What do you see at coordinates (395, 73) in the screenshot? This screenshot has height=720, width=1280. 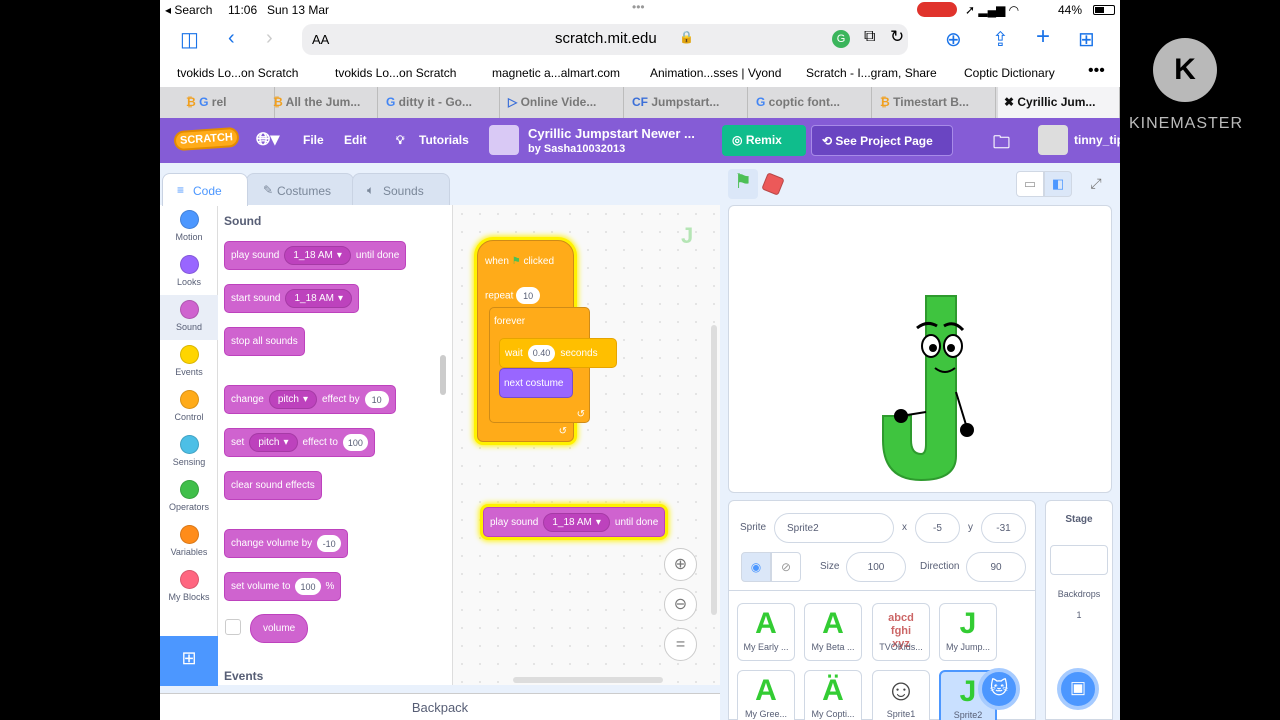 I see `favorite-item: tvokids Lo...on Scratch` at bounding box center [395, 73].